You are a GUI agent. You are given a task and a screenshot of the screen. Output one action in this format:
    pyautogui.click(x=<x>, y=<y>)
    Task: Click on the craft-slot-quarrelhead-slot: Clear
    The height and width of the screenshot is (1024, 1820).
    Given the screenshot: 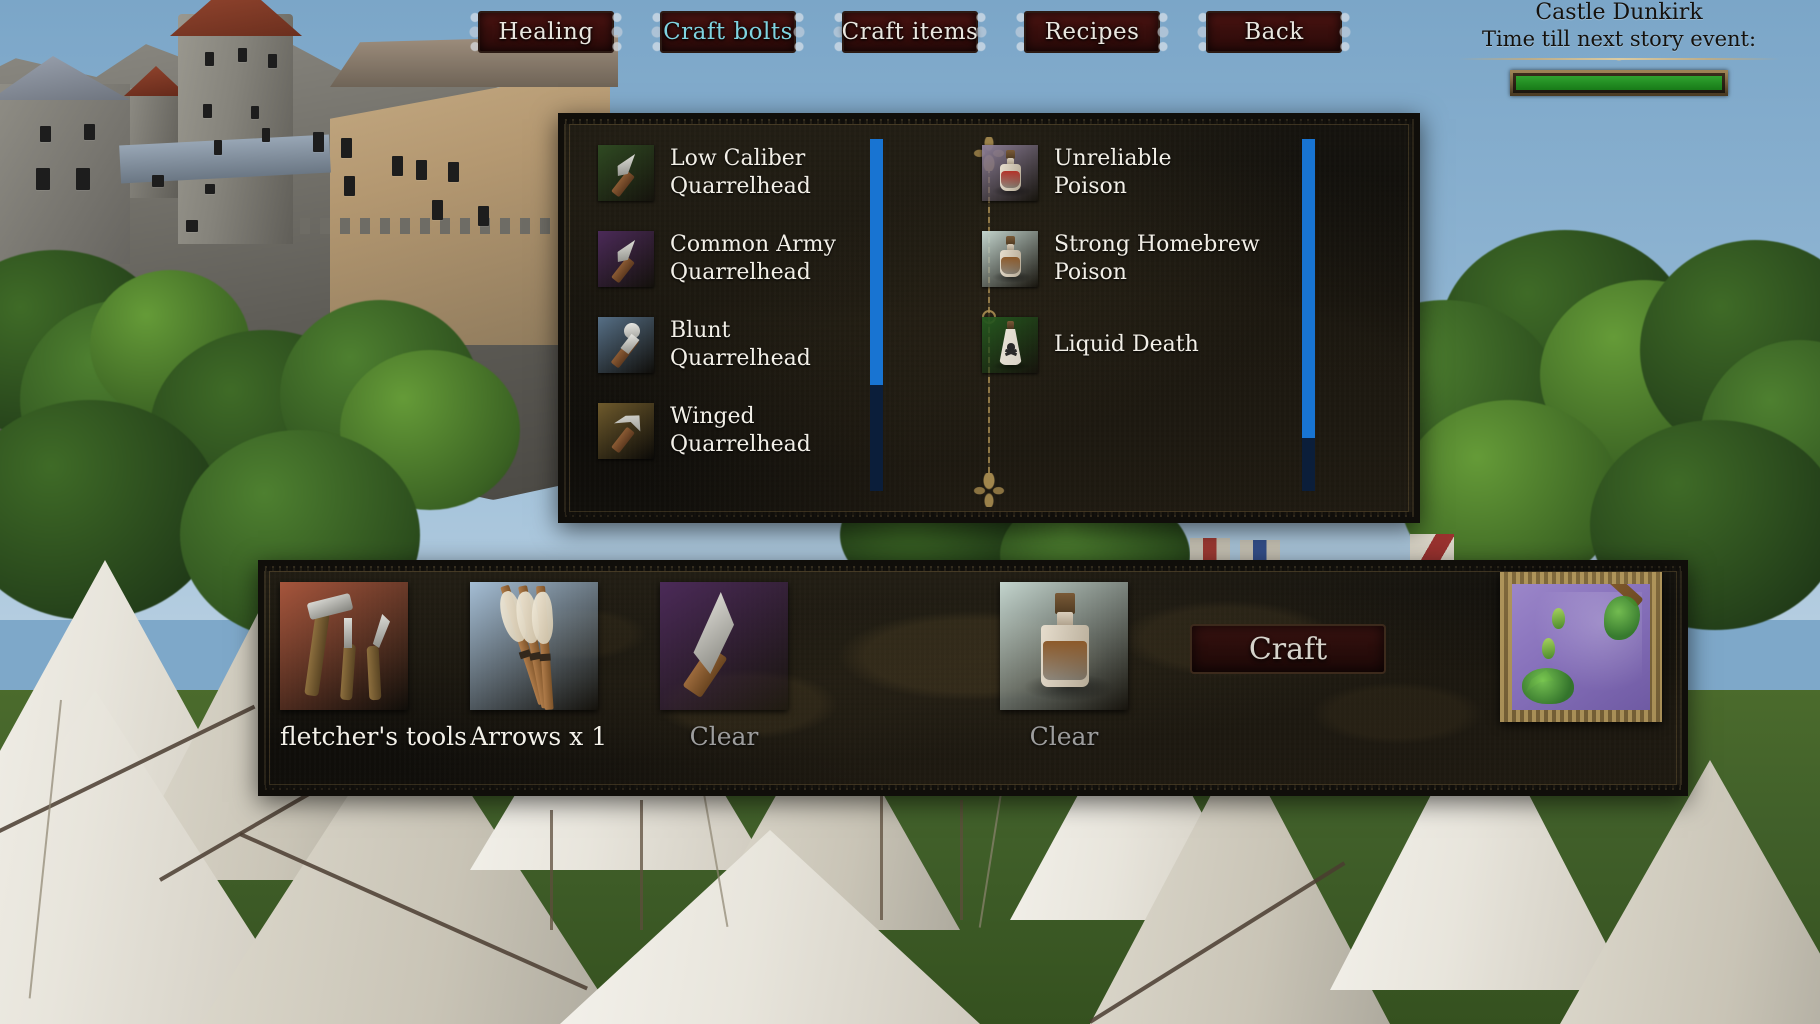 What is the action you would take?
    pyautogui.click(x=724, y=666)
    